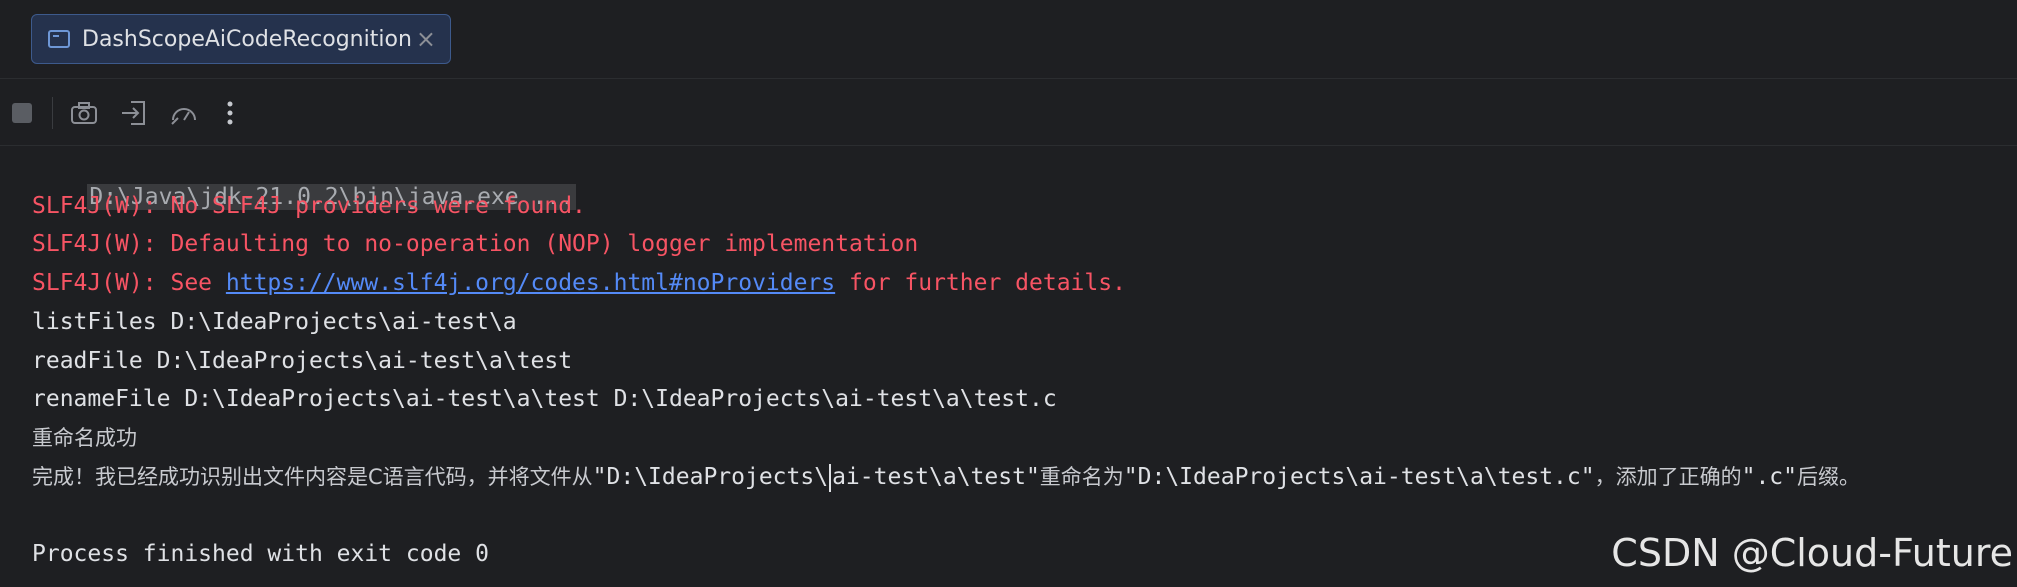  What do you see at coordinates (302, 361) in the screenshot?
I see `console-line-output: readFile D:\IdeaProjects\ai-test\a\test` at bounding box center [302, 361].